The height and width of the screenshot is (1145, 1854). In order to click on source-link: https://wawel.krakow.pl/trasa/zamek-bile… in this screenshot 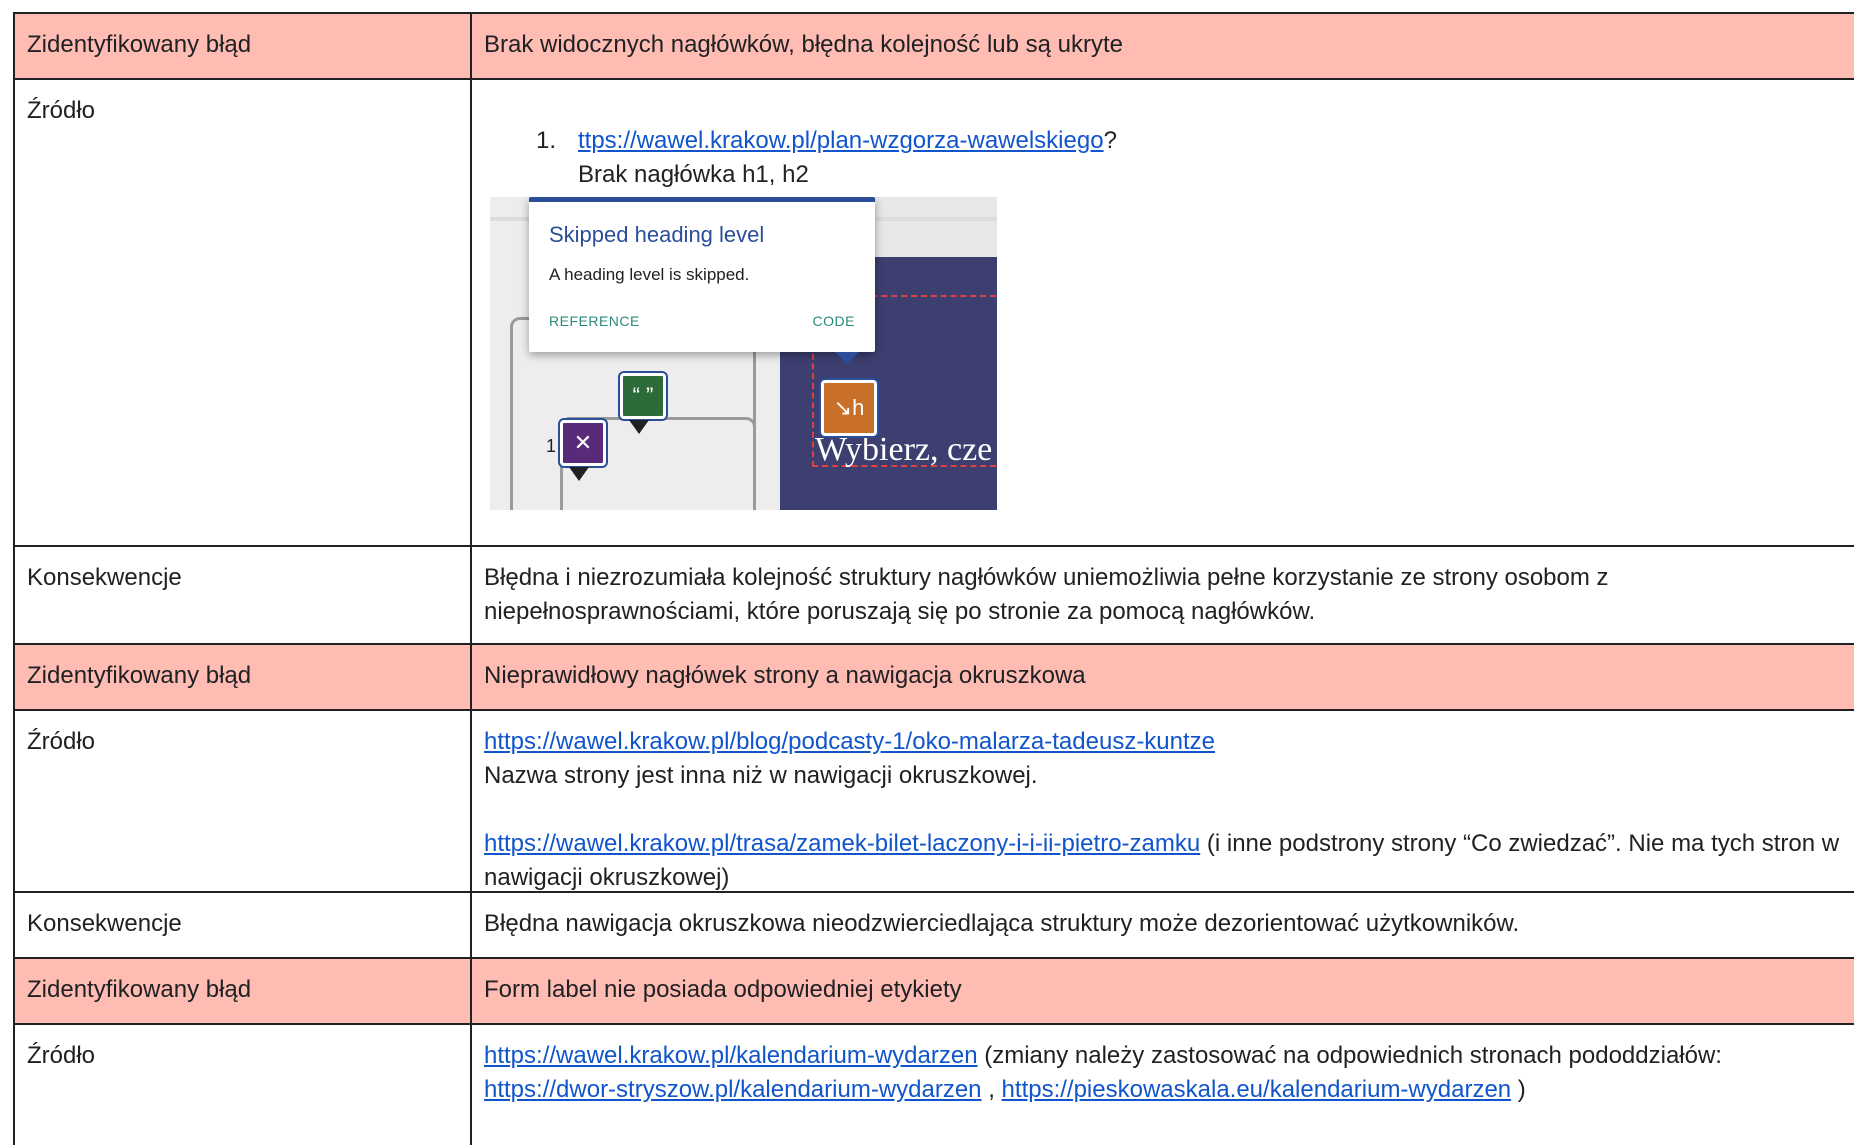, I will do `click(842, 843)`.